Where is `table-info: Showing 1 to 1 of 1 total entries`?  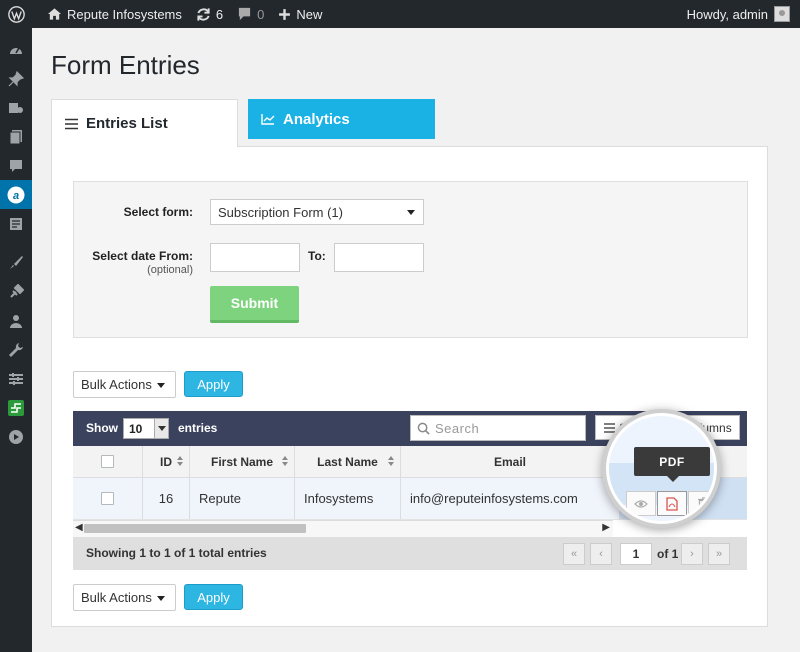 table-info: Showing 1 to 1 of 1 total entries is located at coordinates (176, 553).